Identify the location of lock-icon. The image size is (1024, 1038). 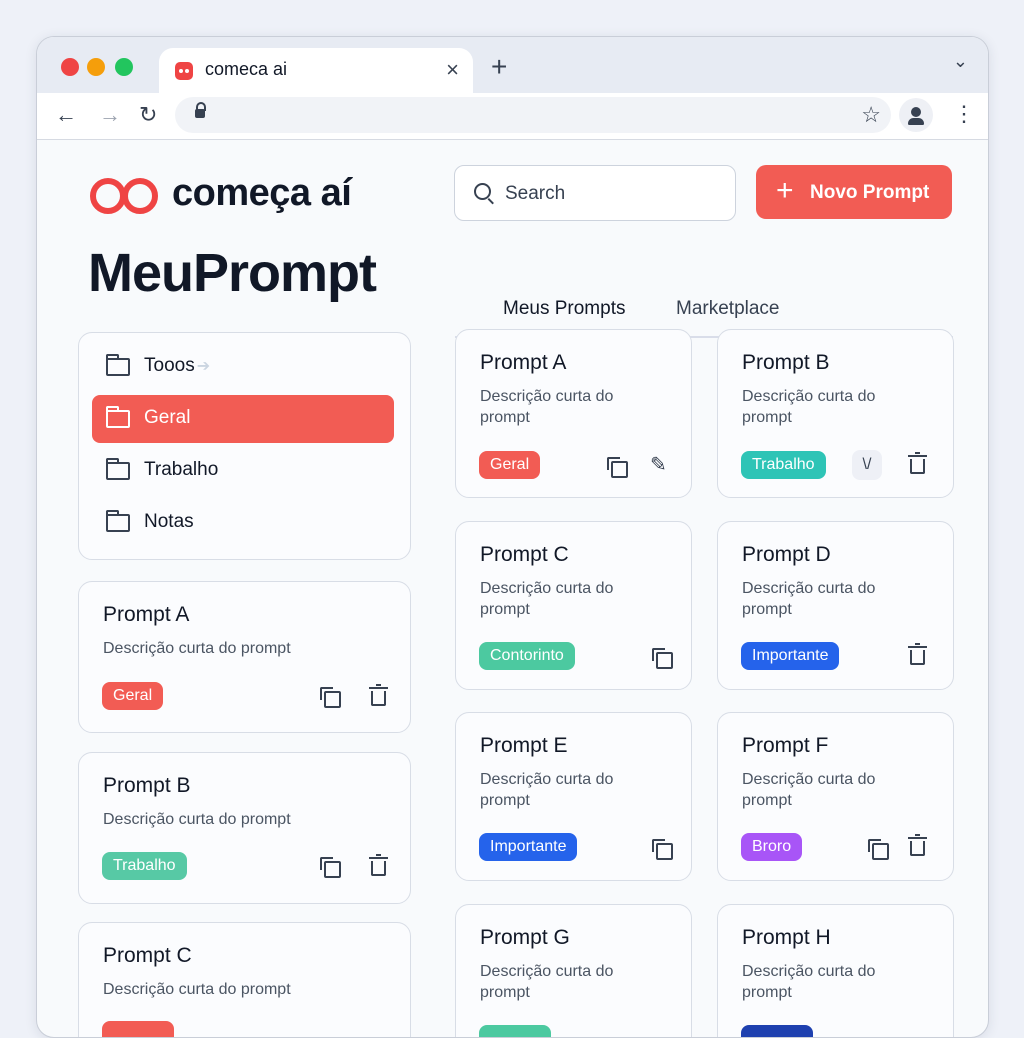
(200, 110).